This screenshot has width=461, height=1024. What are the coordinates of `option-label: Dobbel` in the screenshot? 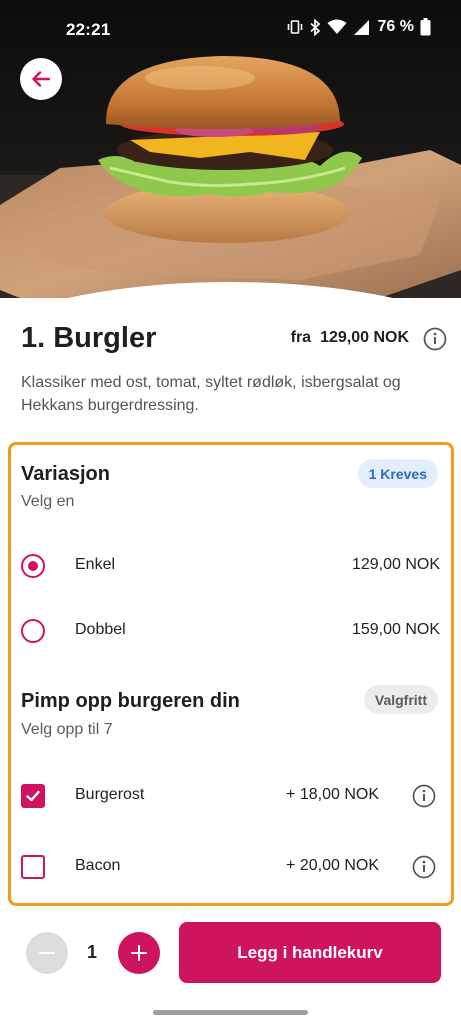 It's located at (100, 629).